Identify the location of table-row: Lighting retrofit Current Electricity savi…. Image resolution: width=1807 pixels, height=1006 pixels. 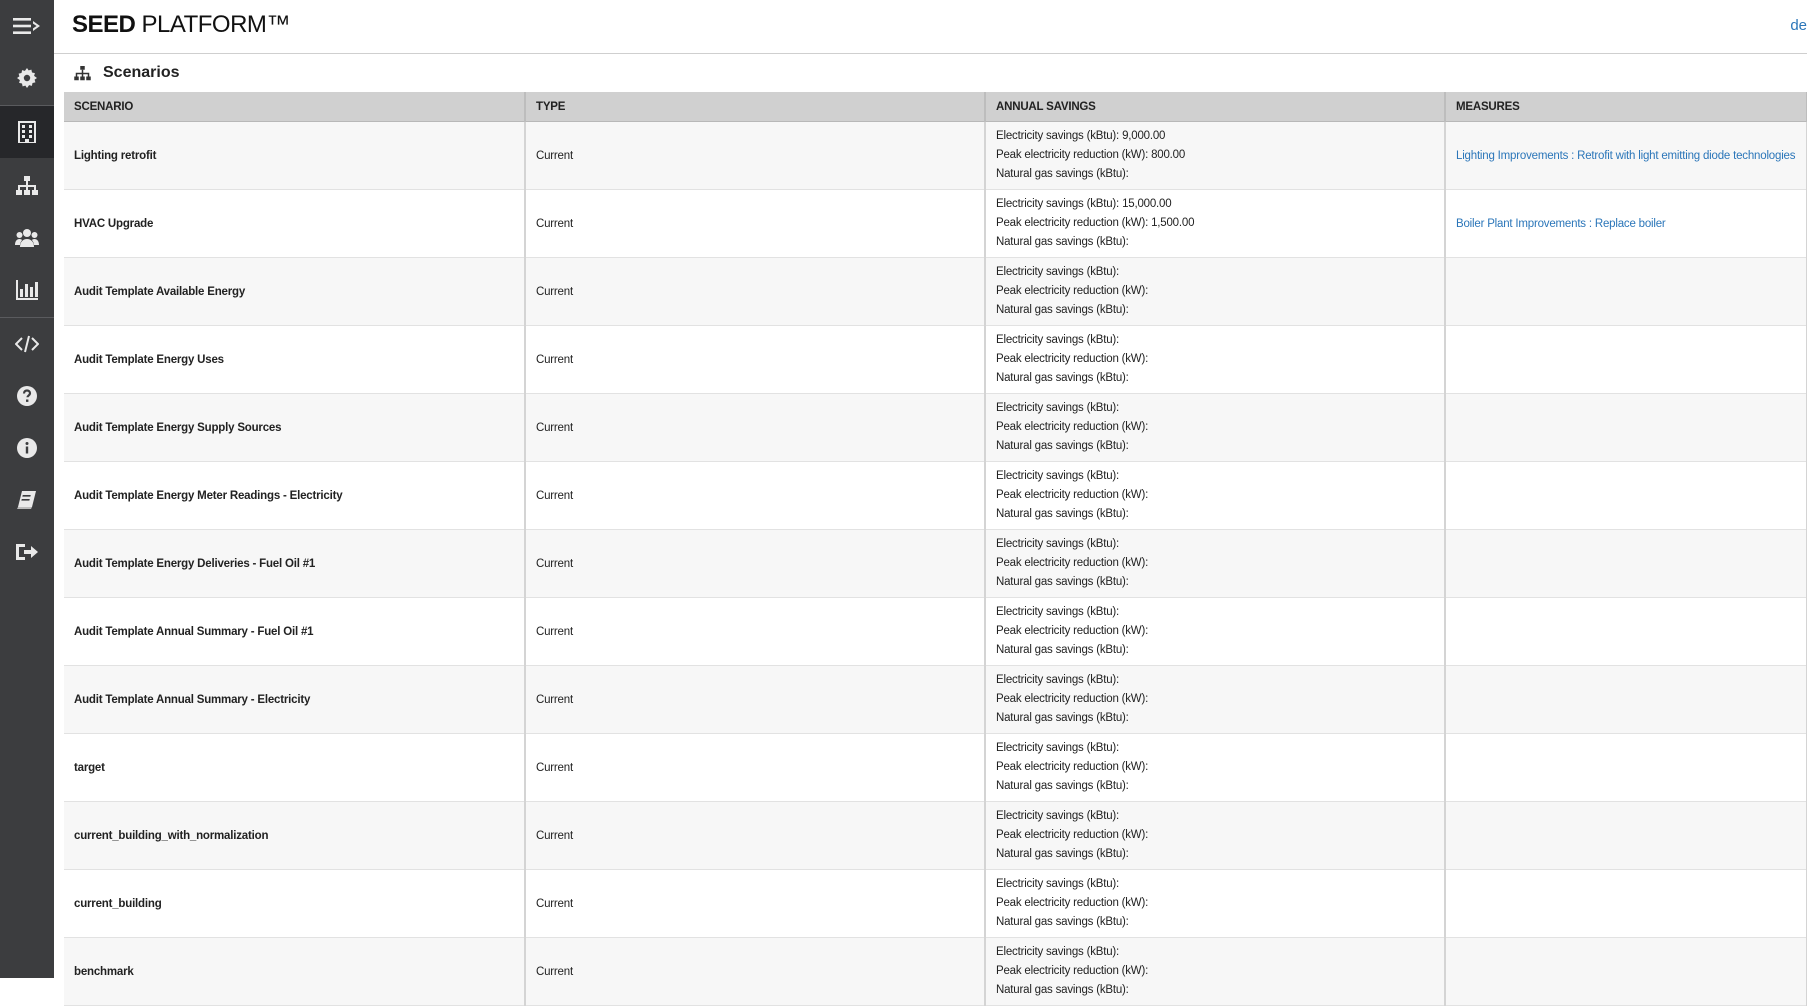
(935, 155).